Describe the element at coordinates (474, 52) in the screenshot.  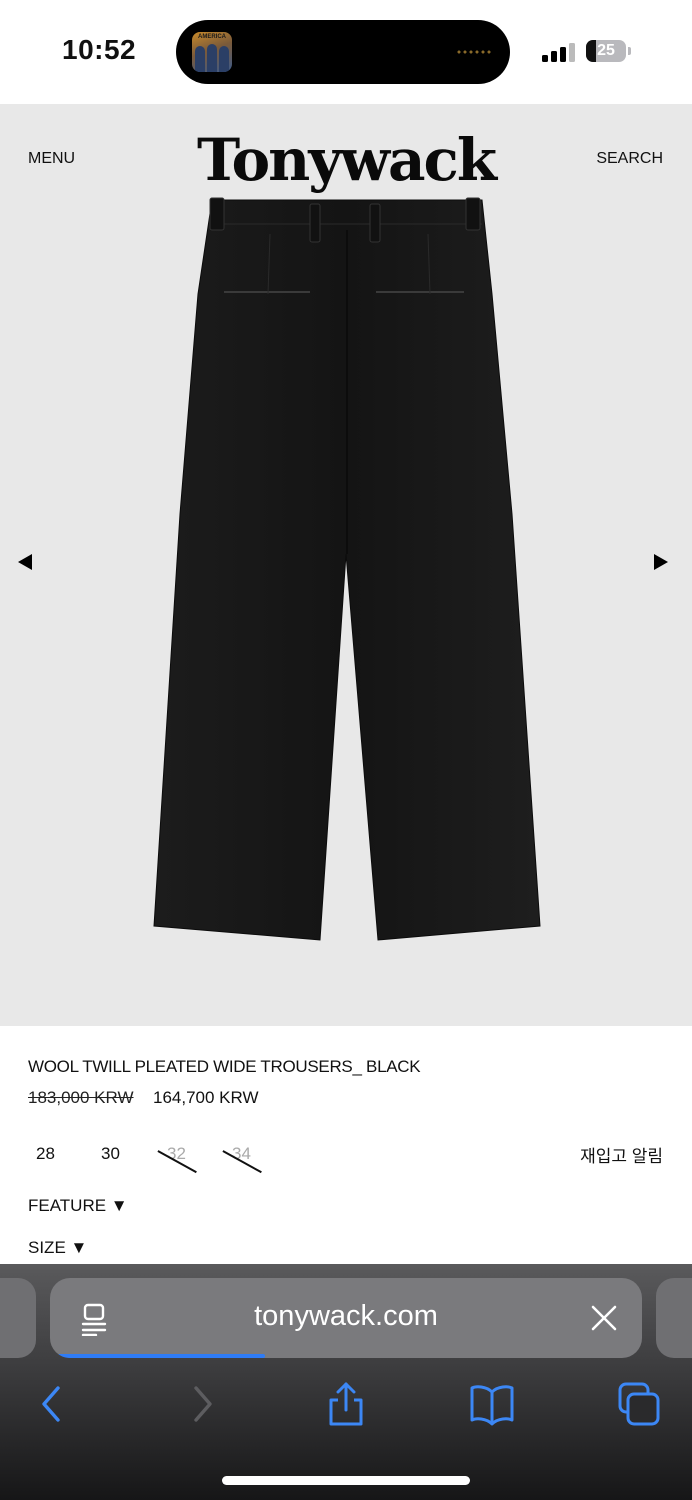
I see `audio-waveform-icon` at that location.